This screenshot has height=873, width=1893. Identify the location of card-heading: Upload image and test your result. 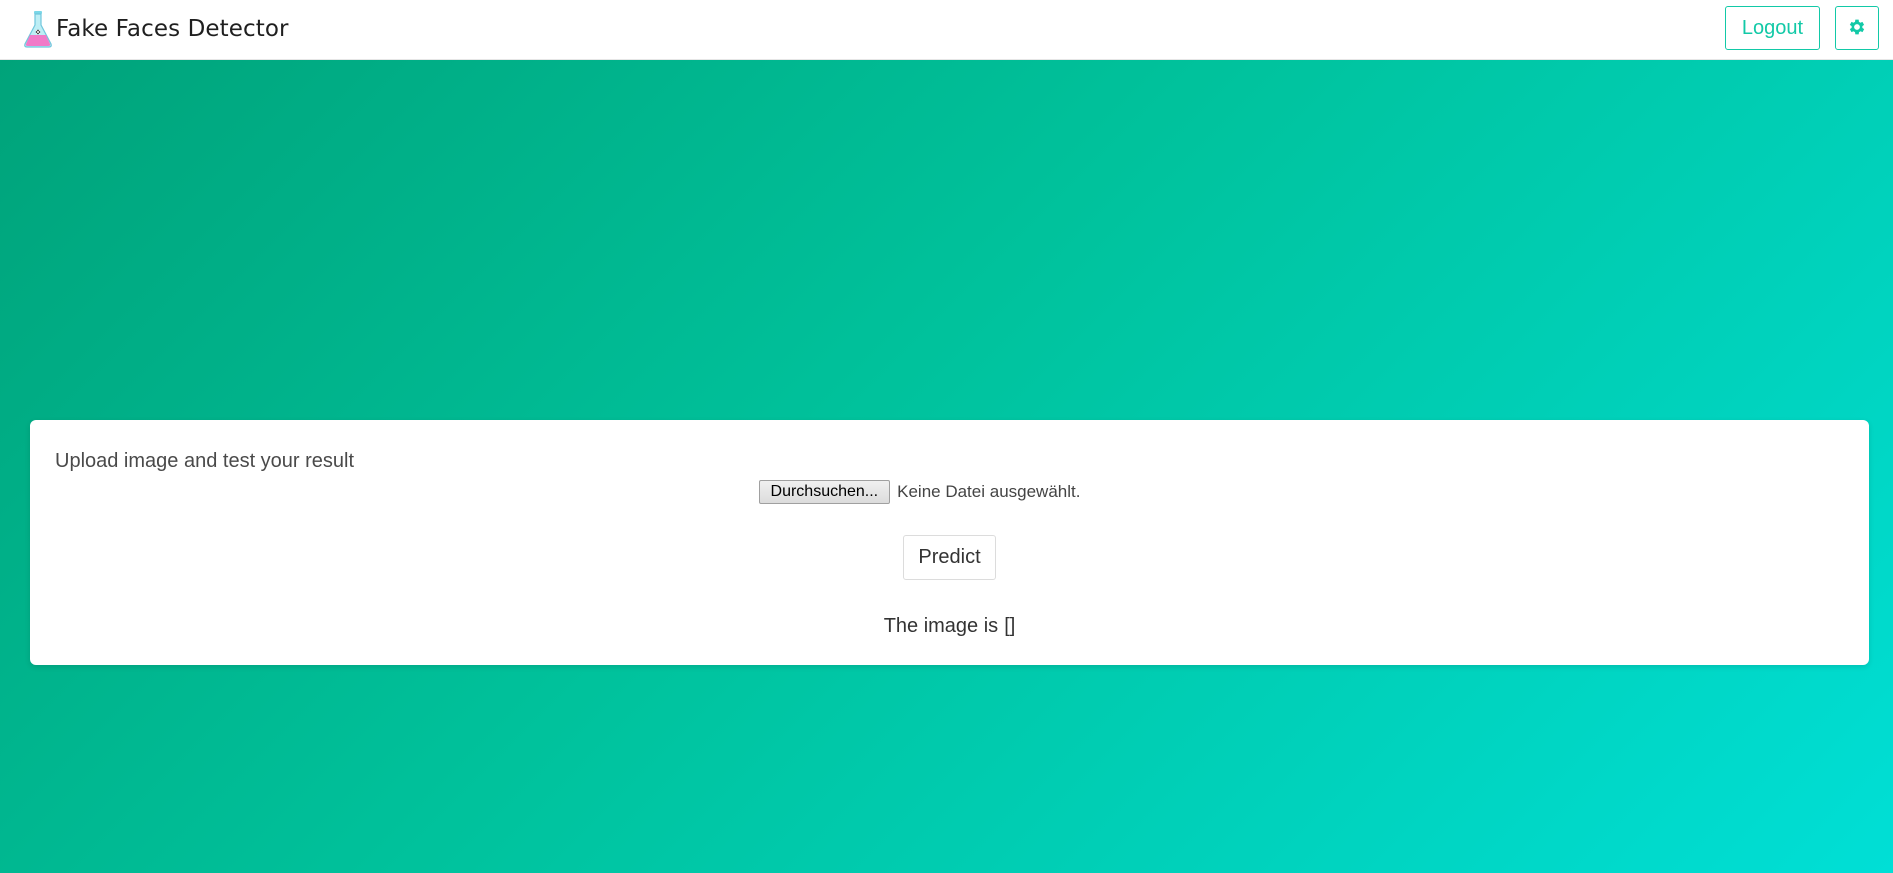
(205, 461).